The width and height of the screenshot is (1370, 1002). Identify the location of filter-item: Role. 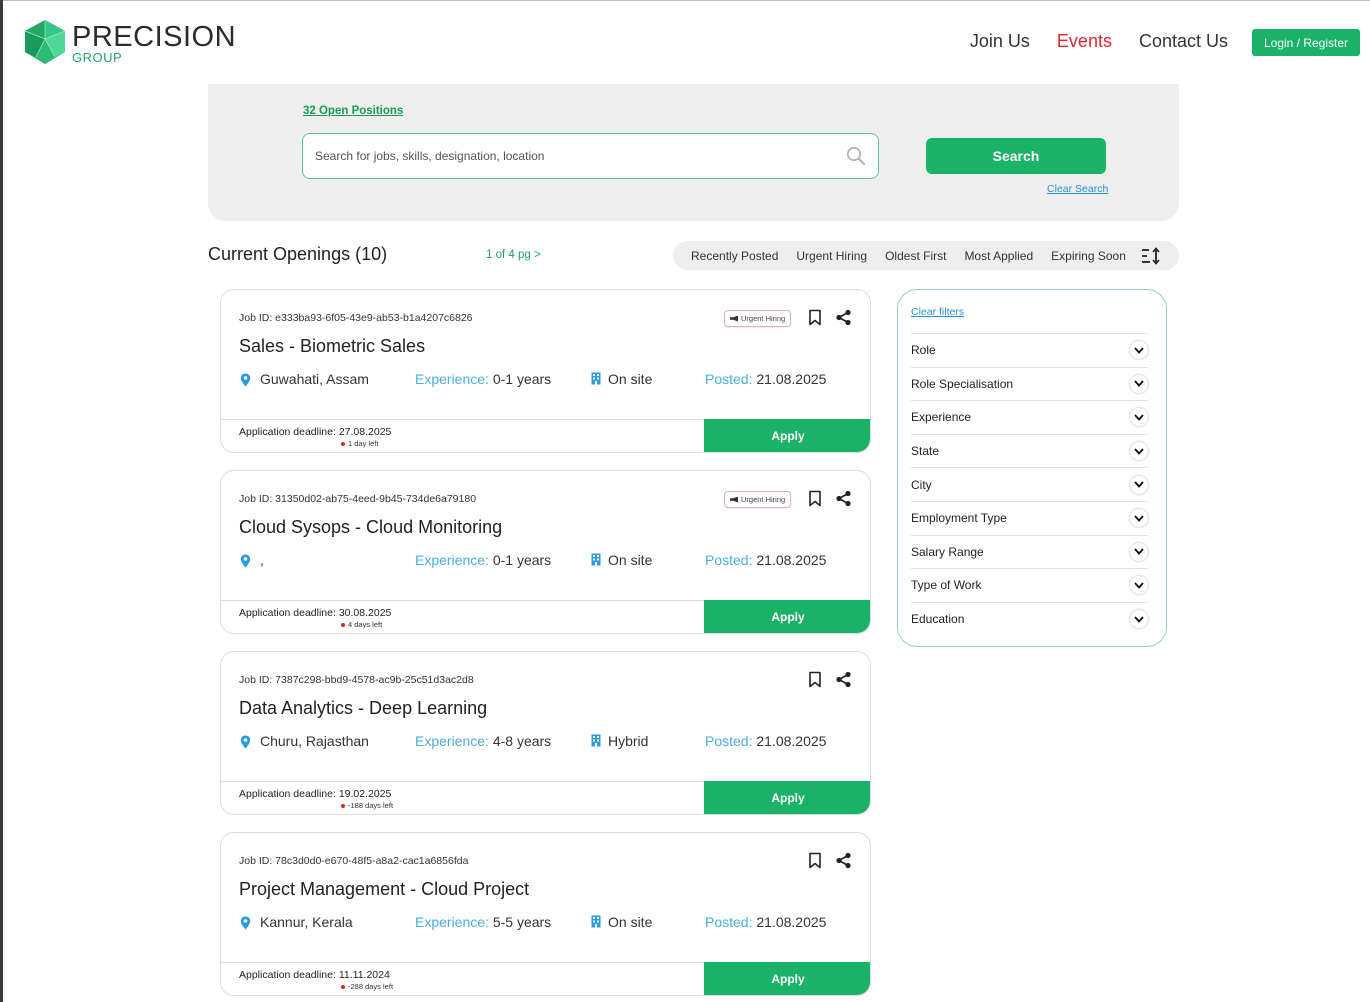
(1029, 350).